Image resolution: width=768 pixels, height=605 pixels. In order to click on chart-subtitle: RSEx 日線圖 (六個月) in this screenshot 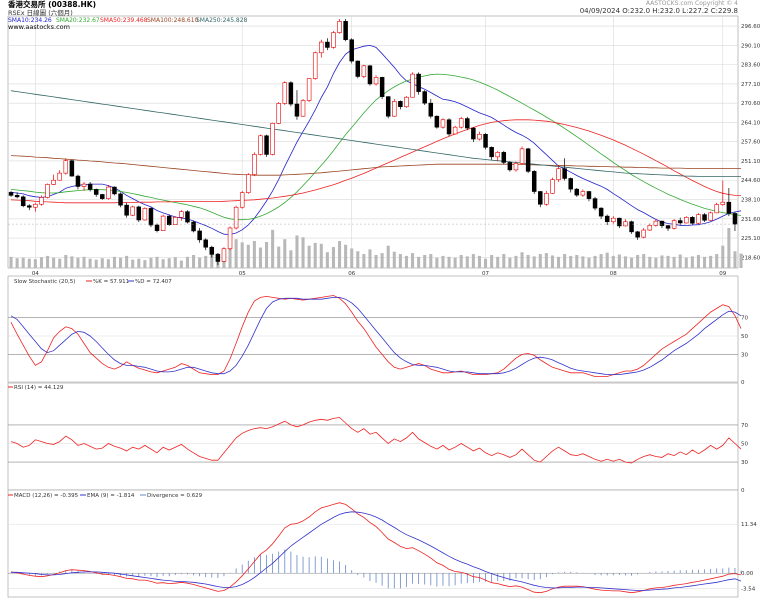, I will do `click(40, 12)`.